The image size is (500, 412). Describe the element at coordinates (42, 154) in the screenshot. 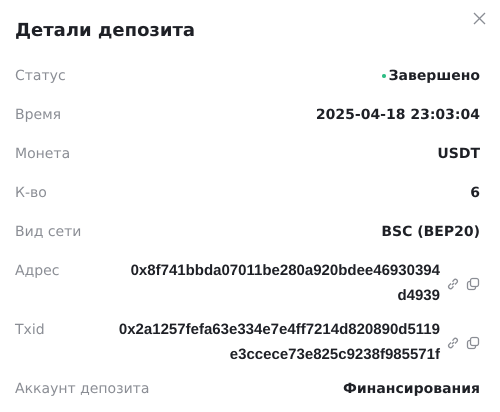

I see `detail-label: Монета` at that location.